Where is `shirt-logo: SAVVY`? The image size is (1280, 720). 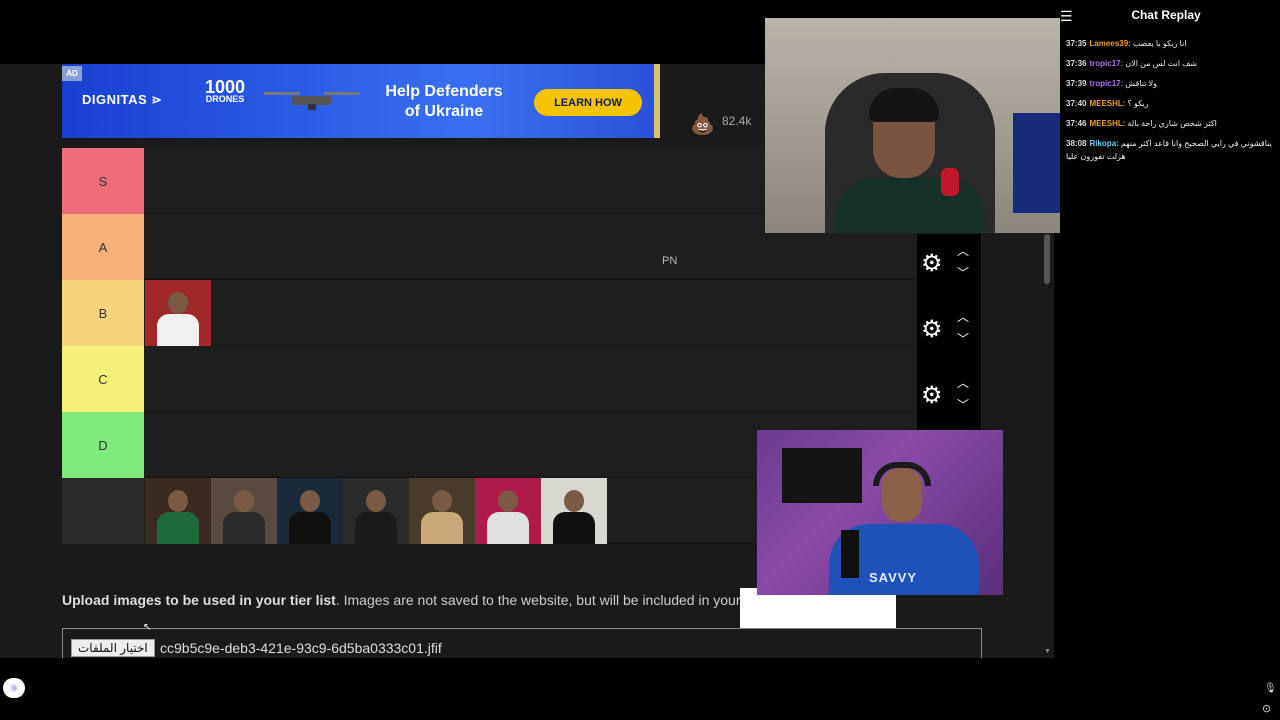 shirt-logo: SAVVY is located at coordinates (893, 577).